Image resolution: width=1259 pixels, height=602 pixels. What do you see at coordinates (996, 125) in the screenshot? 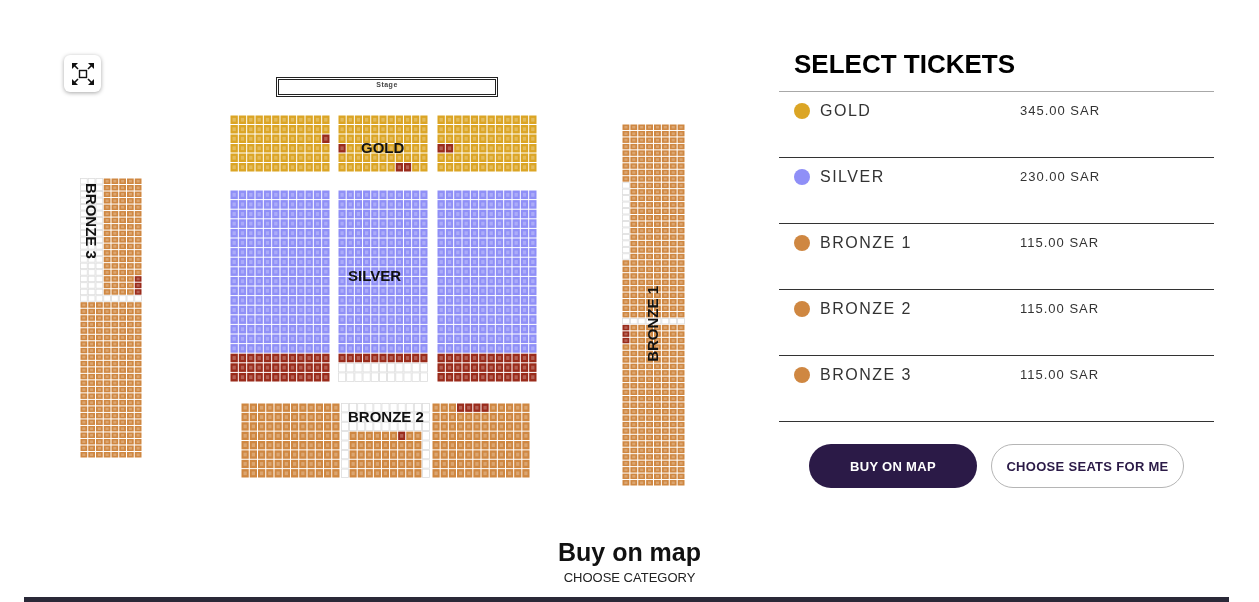
I see `ticket-category-row: GOLD 345.00 SAR` at bounding box center [996, 125].